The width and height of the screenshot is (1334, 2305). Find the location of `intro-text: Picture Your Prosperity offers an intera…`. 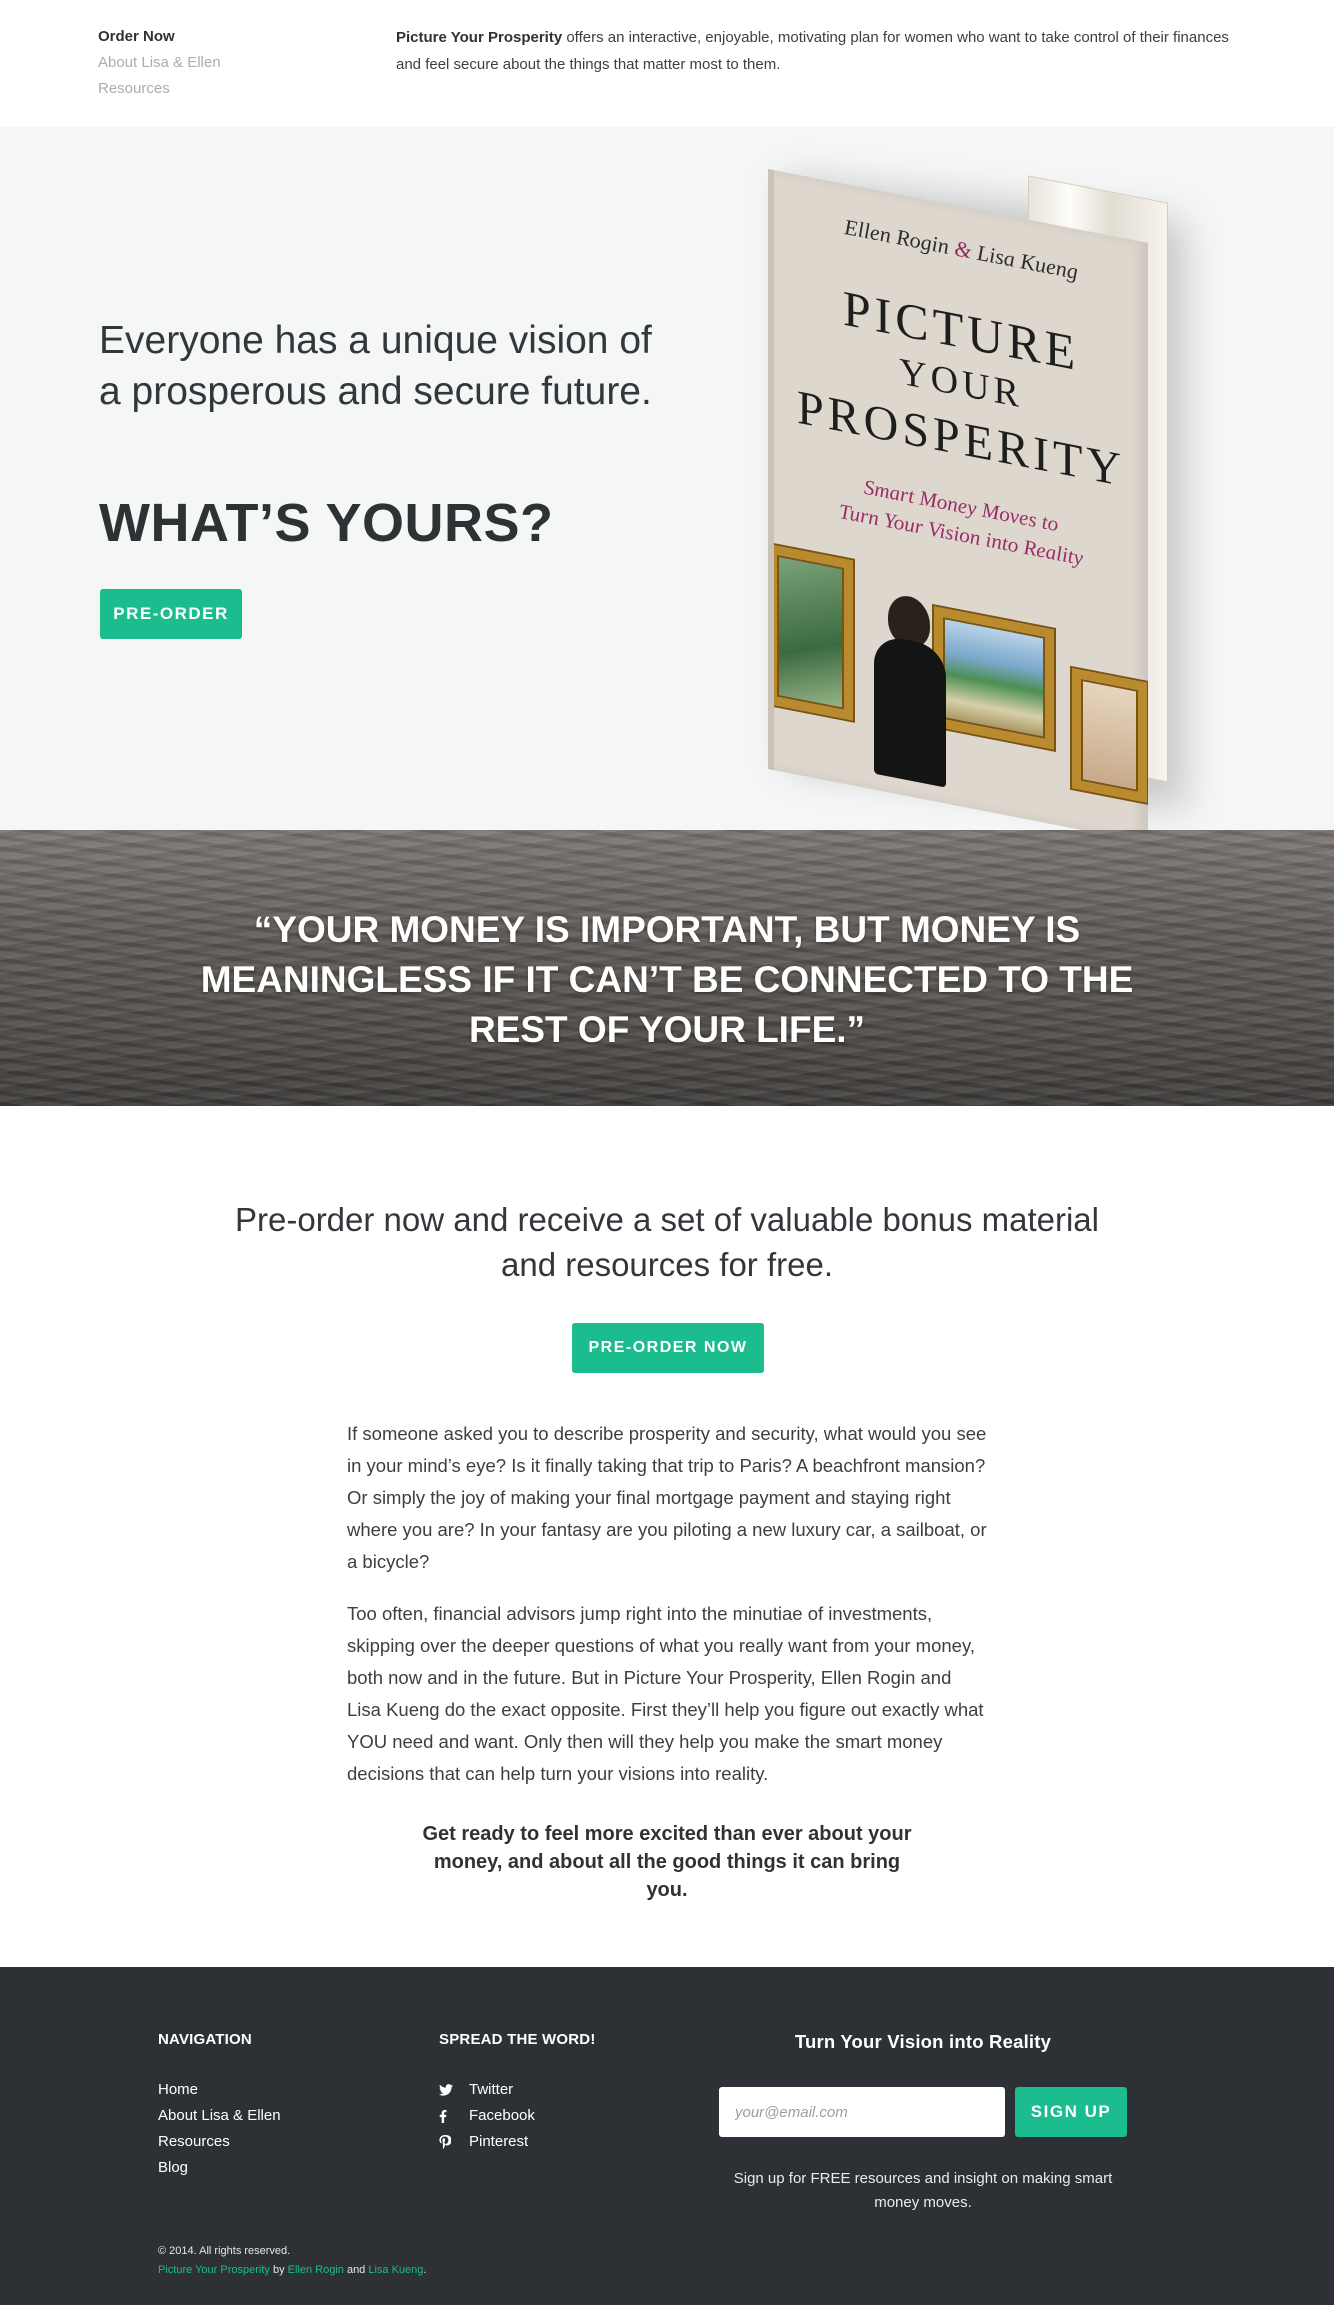

intro-text: Picture Your Prosperity offers an intera… is located at coordinates (816, 51).